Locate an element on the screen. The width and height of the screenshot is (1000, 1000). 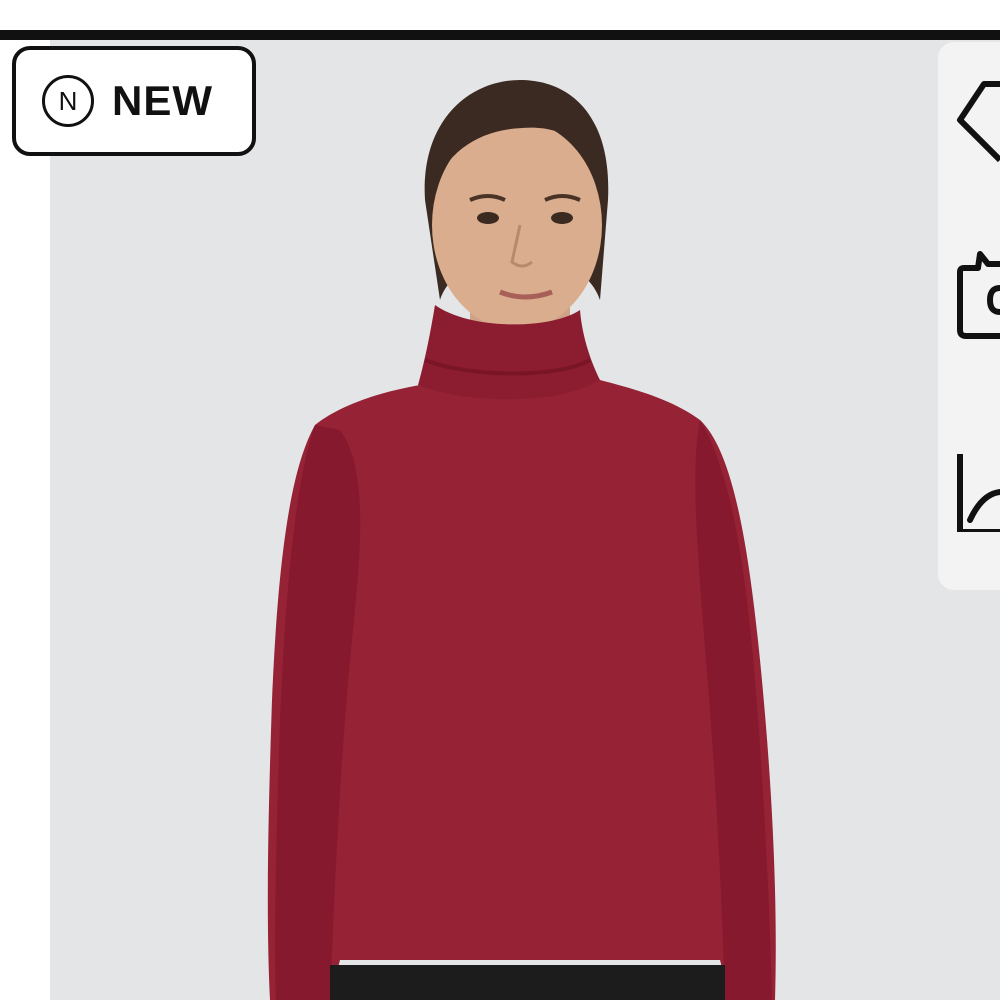
price-history-button is located at coordinates (969, 478).